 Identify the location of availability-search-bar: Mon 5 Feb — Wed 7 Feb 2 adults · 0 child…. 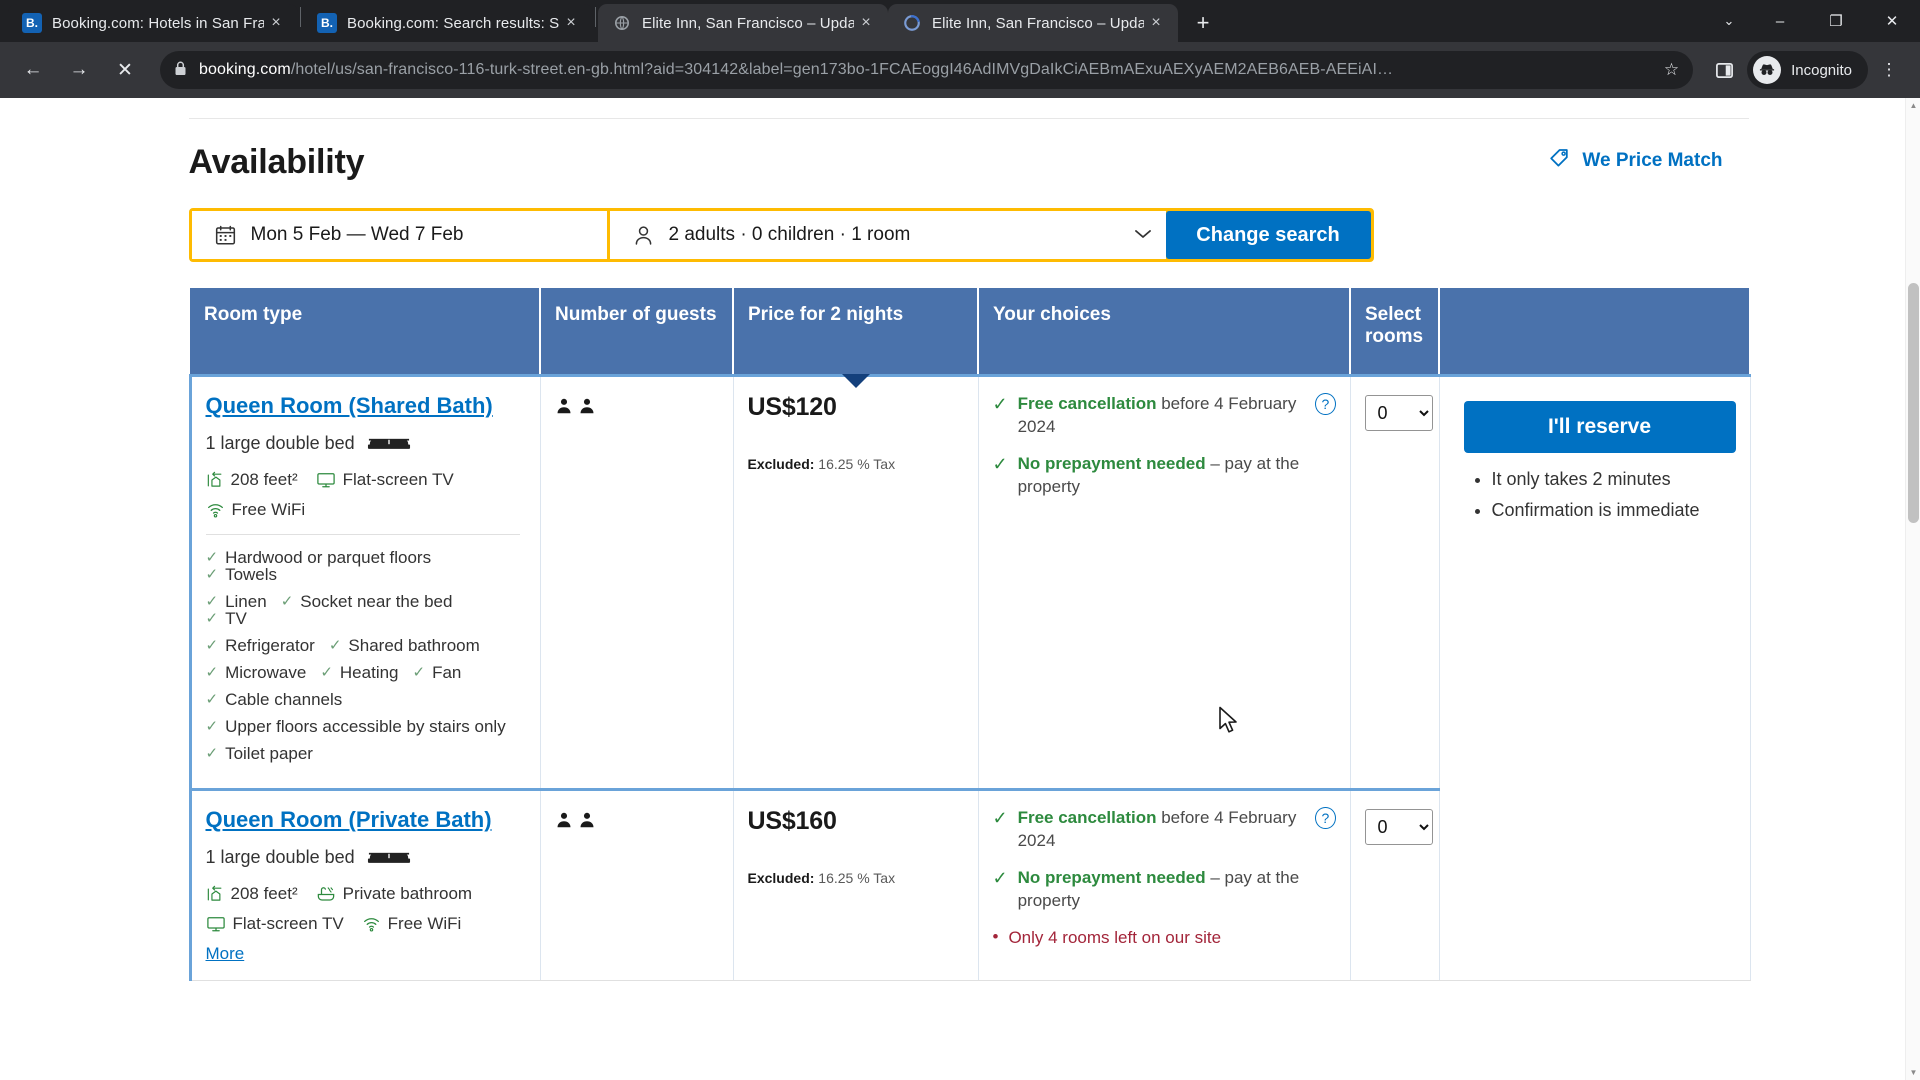
(781, 235).